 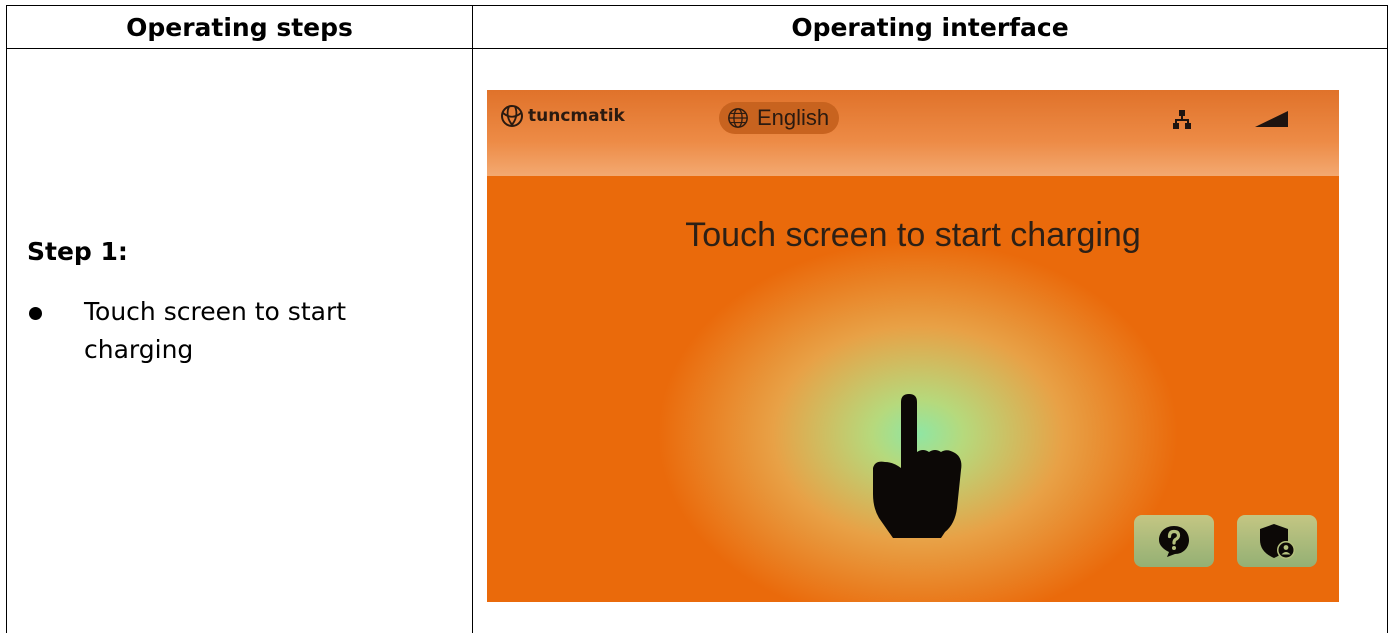 What do you see at coordinates (793, 117) in the screenshot?
I see `language-label: English` at bounding box center [793, 117].